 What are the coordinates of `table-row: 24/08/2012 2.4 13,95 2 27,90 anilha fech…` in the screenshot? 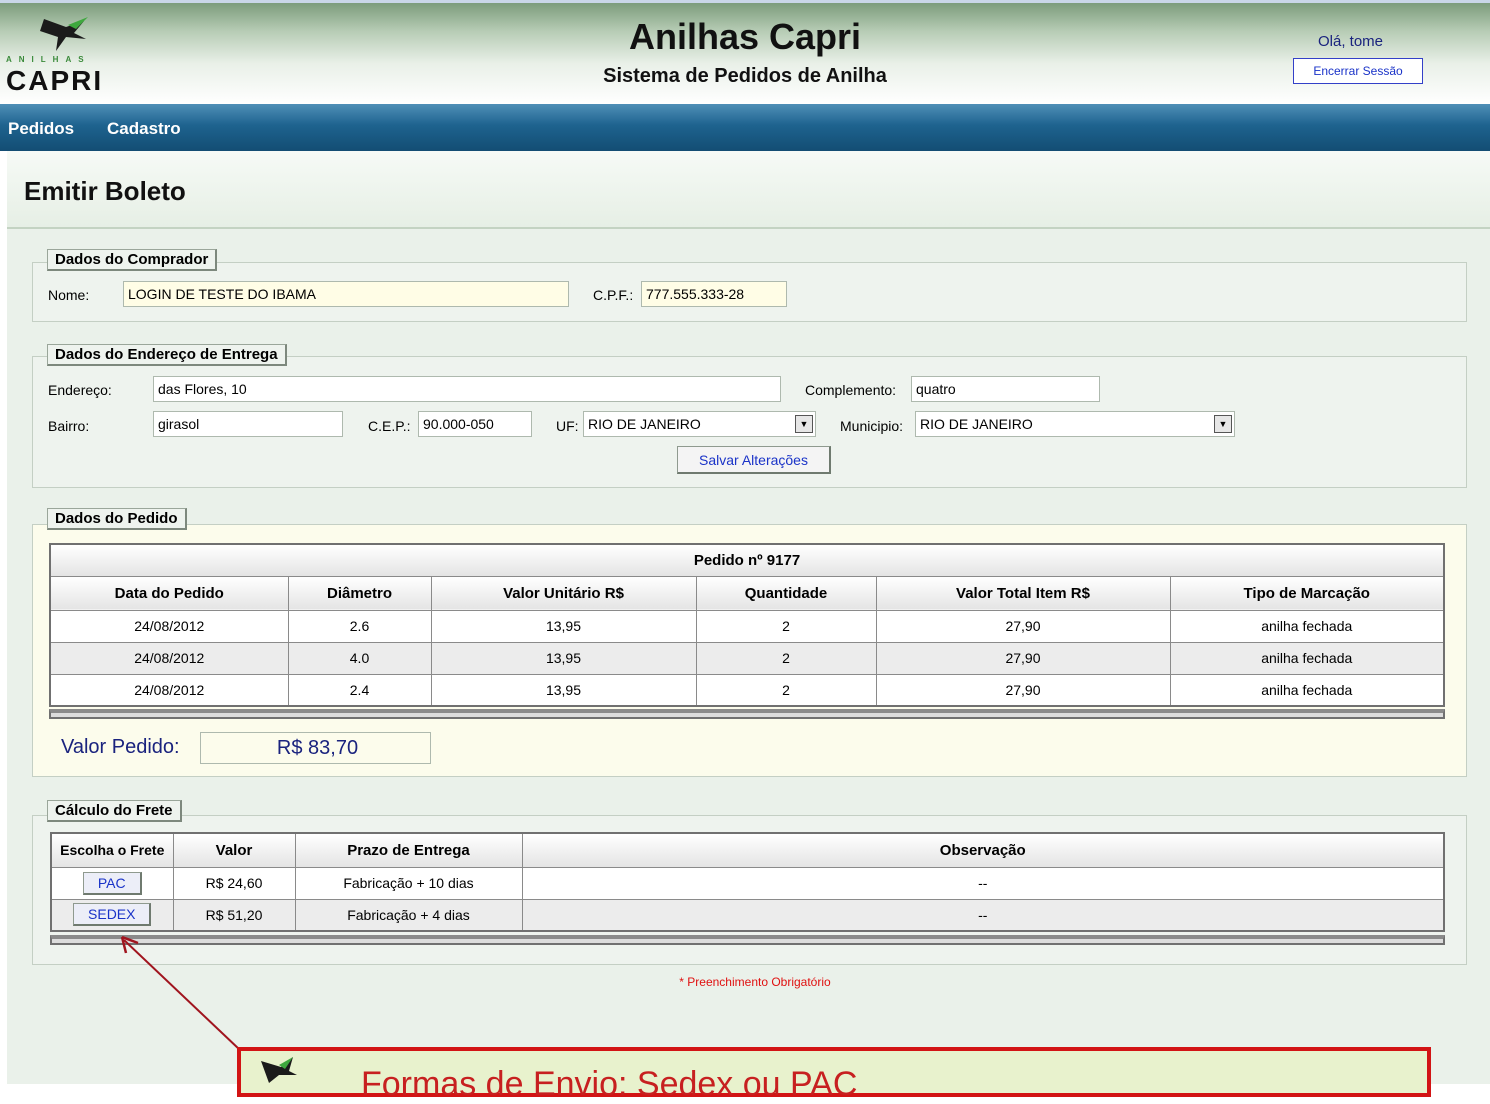 It's located at (747, 690).